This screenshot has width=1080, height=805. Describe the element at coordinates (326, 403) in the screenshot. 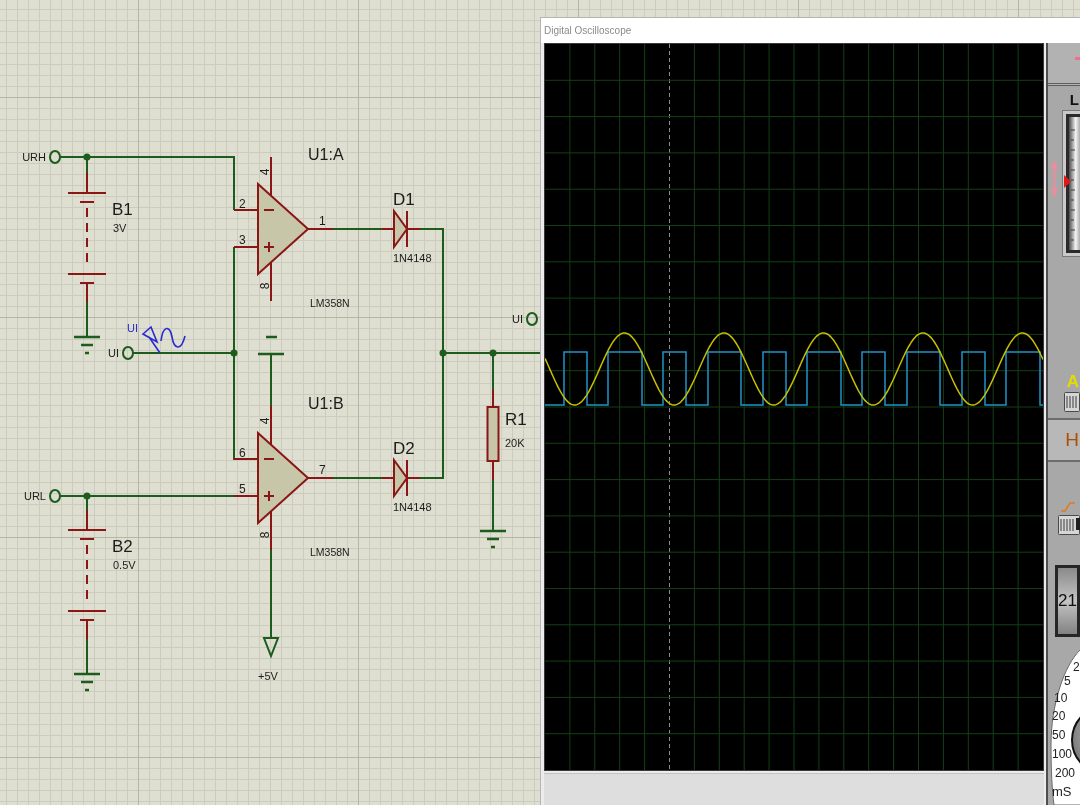

I see `op-amp-ref: U1:B` at that location.